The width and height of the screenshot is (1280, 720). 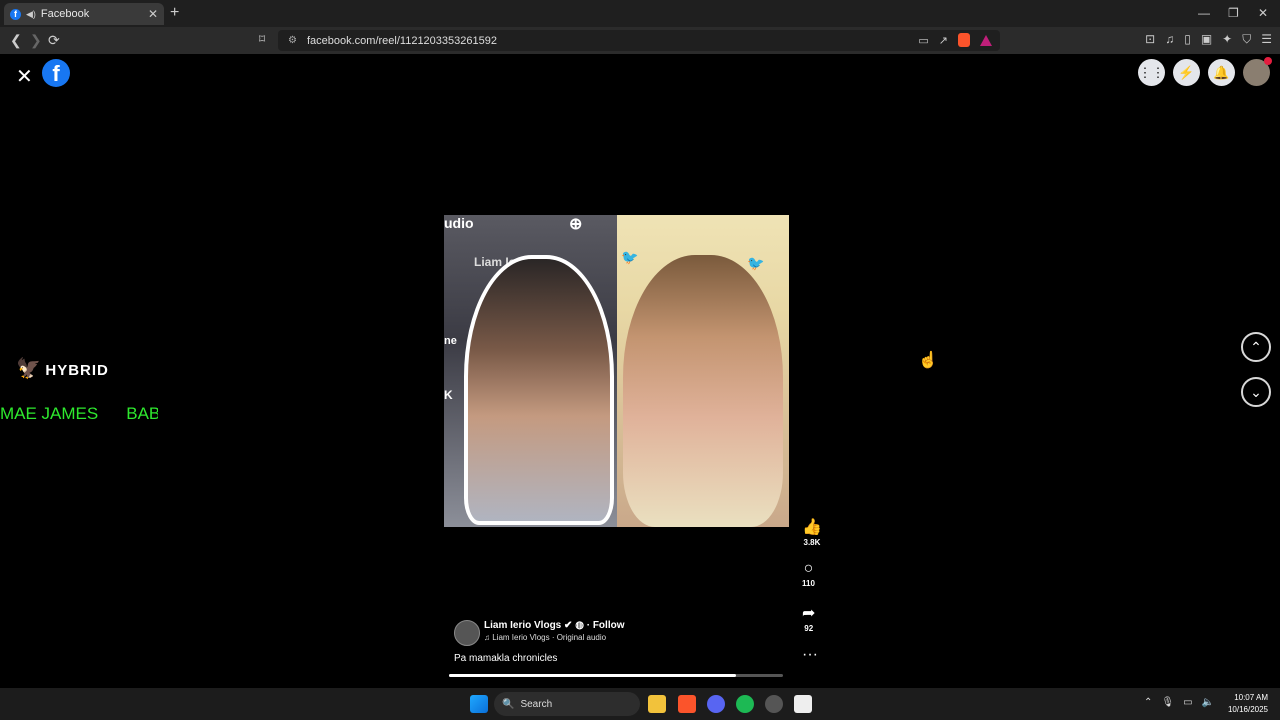 What do you see at coordinates (31, 14) in the screenshot?
I see `speaker-icon: ◀)` at bounding box center [31, 14].